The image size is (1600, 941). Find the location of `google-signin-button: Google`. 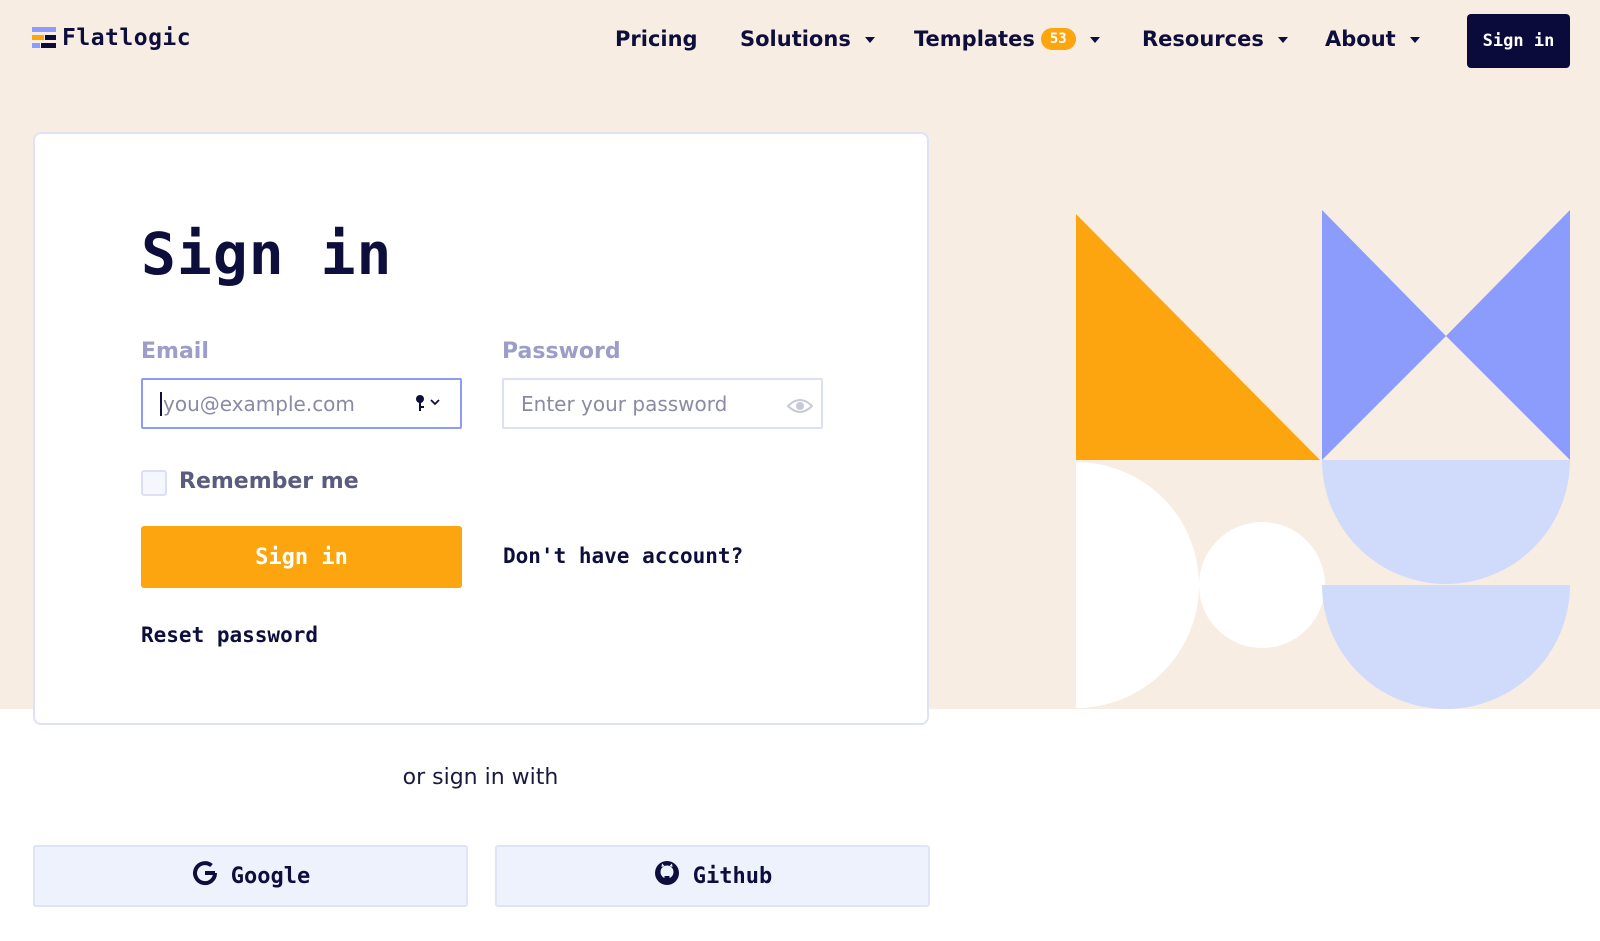

google-signin-button: Google is located at coordinates (250, 876).